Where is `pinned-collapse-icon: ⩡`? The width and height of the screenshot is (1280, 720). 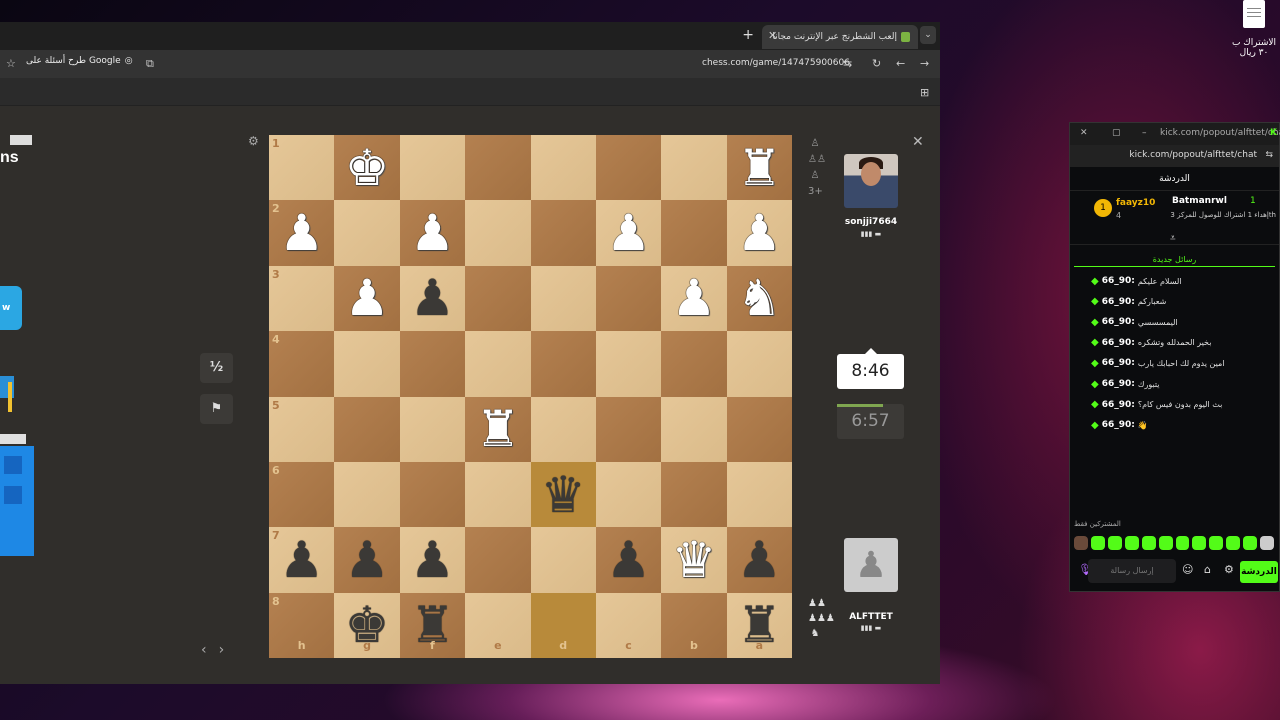 pinned-collapse-icon: ⩡ is located at coordinates (1173, 238).